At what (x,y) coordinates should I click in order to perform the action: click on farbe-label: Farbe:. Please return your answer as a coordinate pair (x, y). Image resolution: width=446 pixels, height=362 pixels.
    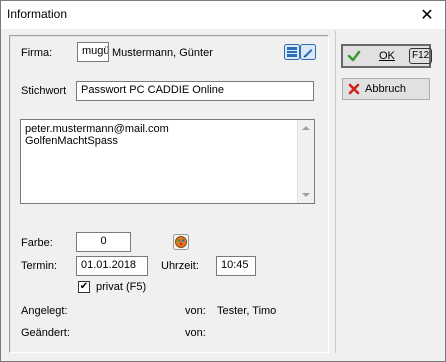
    Looking at the image, I should click on (37, 243).